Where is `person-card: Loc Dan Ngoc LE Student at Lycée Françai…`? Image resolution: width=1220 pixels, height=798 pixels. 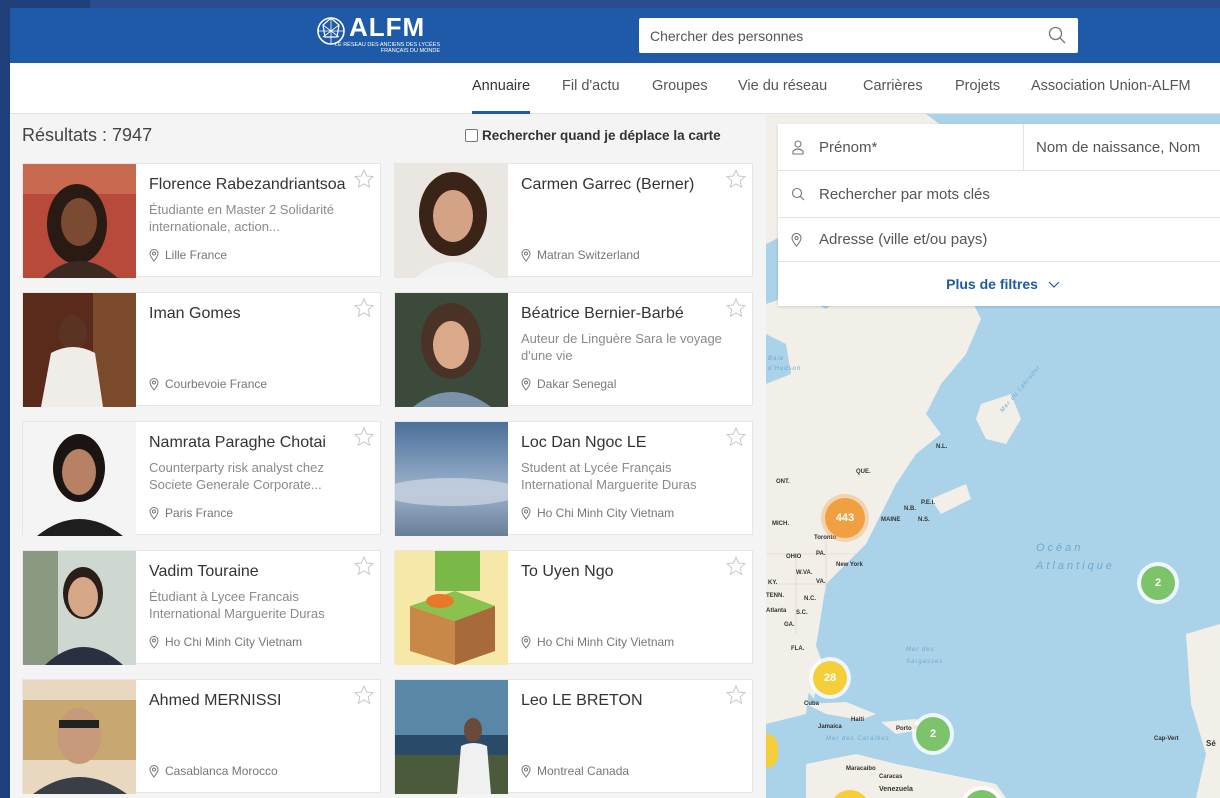 person-card: Loc Dan Ngoc LE Student at Lycée Françai… is located at coordinates (573, 478).